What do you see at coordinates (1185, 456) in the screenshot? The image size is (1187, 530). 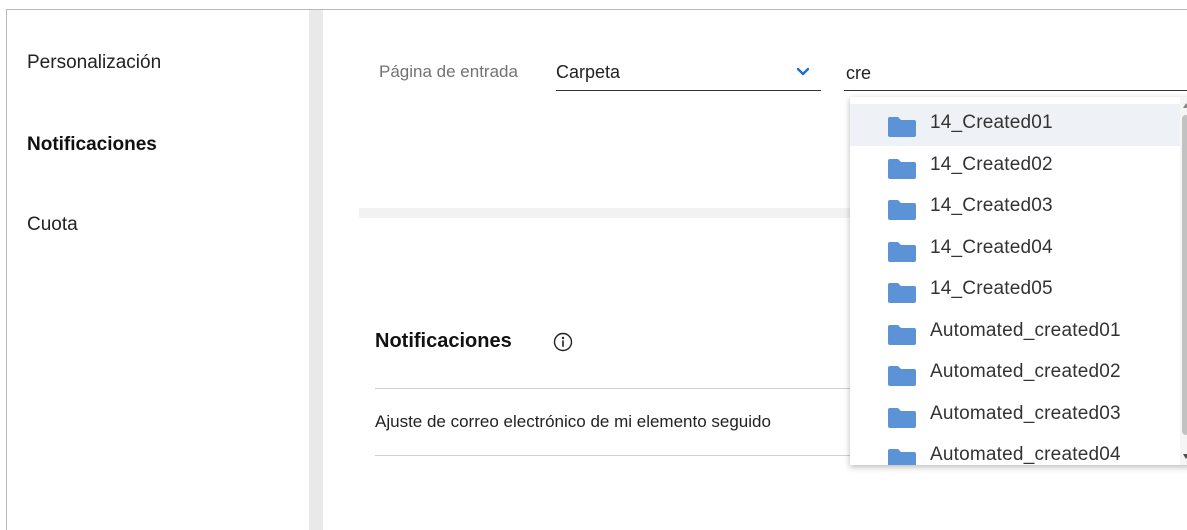 I see `scroll-down-icon` at bounding box center [1185, 456].